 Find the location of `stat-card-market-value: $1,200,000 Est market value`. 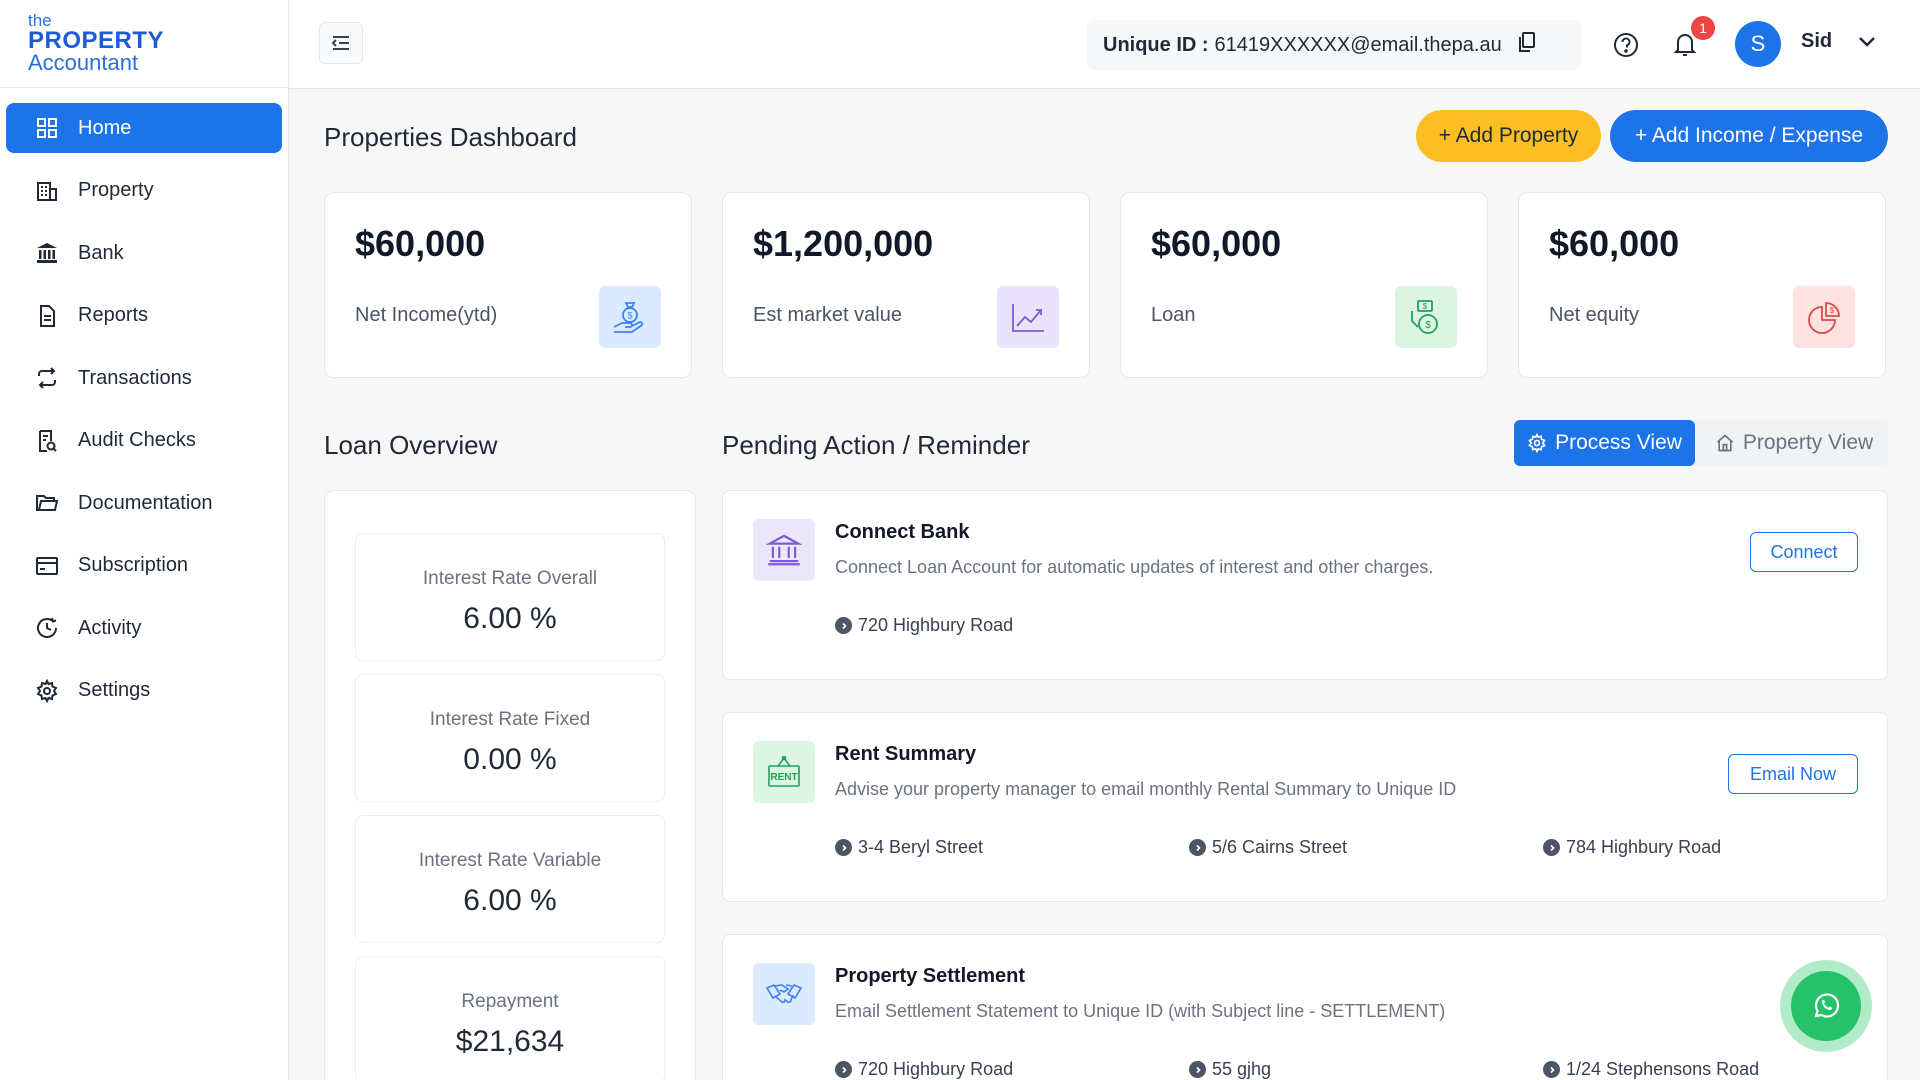

stat-card-market-value: $1,200,000 Est market value is located at coordinates (906, 285).